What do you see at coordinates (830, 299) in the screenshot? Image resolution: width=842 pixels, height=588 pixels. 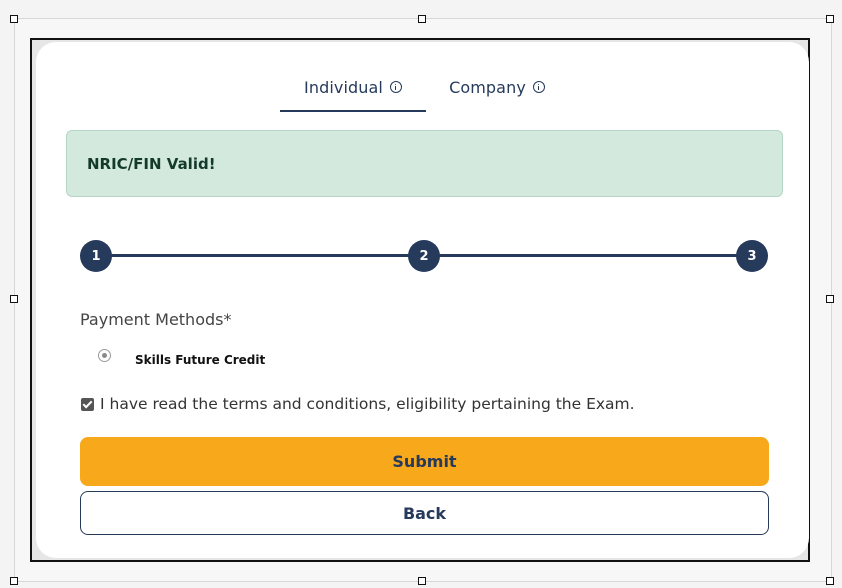 I see `resize-handle-middle-right` at bounding box center [830, 299].